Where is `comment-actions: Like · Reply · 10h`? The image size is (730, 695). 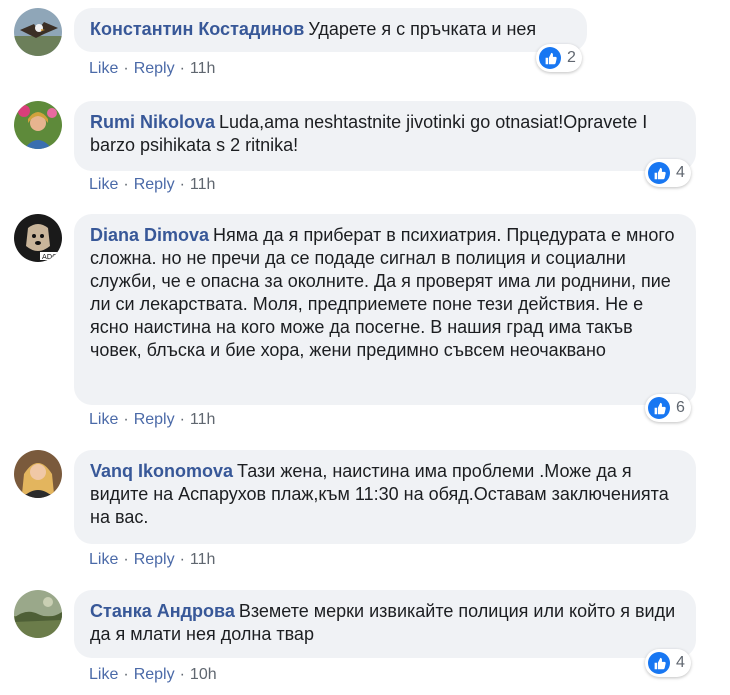 comment-actions: Like · Reply · 10h is located at coordinates (153, 675).